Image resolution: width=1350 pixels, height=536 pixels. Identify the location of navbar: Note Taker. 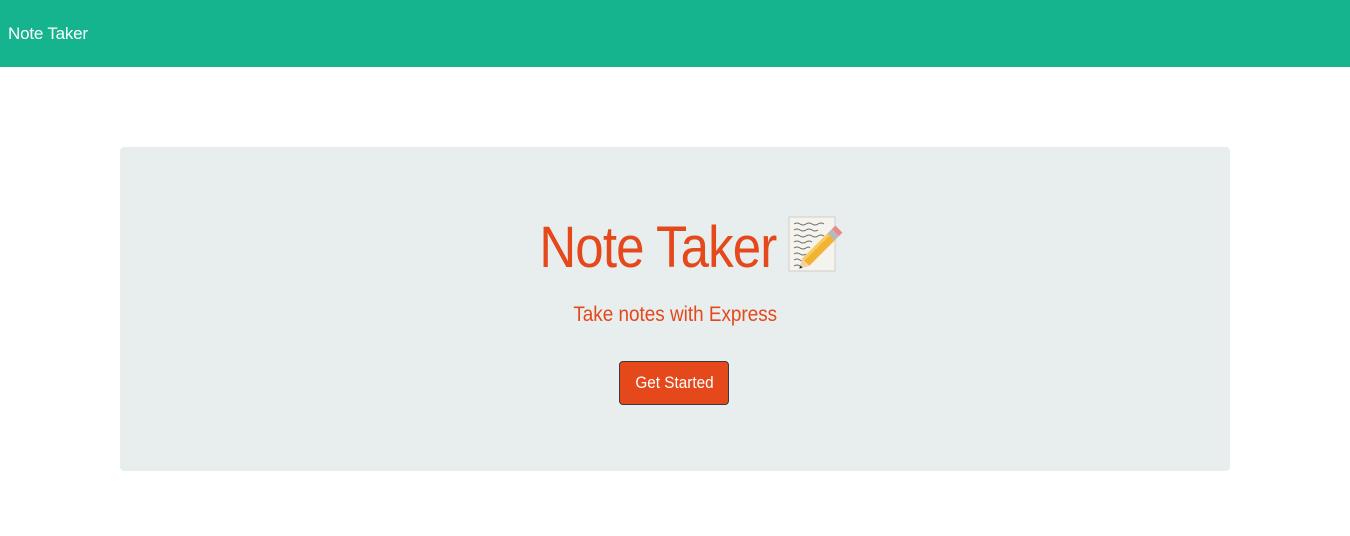
(675, 33).